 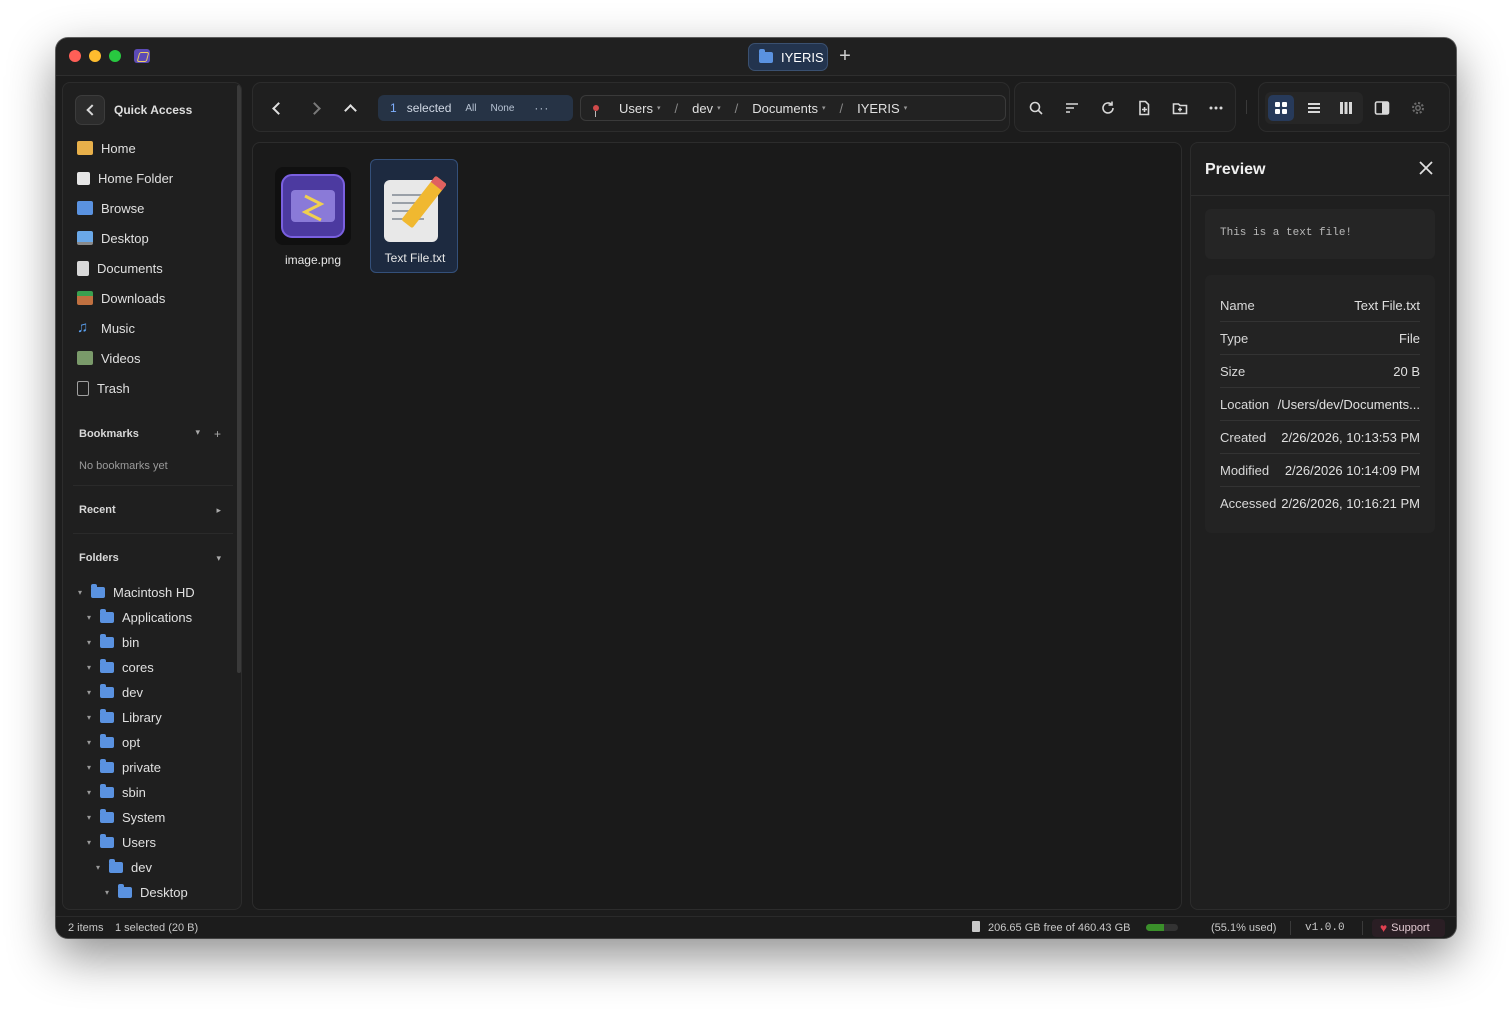 I want to click on version-label: v1.0.0, so click(x=1325, y=928).